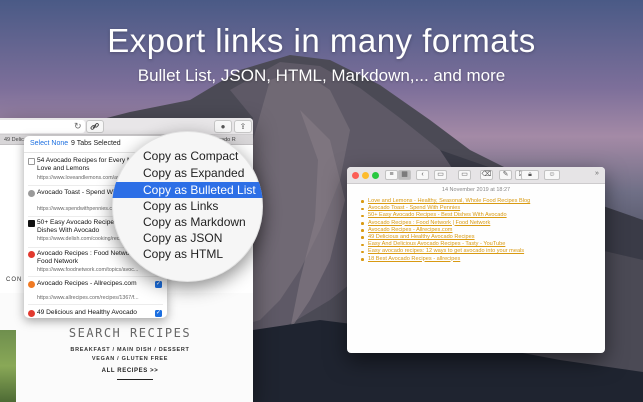 This screenshot has height=402, width=643. I want to click on page-header-fragment: CON, so click(14, 280).